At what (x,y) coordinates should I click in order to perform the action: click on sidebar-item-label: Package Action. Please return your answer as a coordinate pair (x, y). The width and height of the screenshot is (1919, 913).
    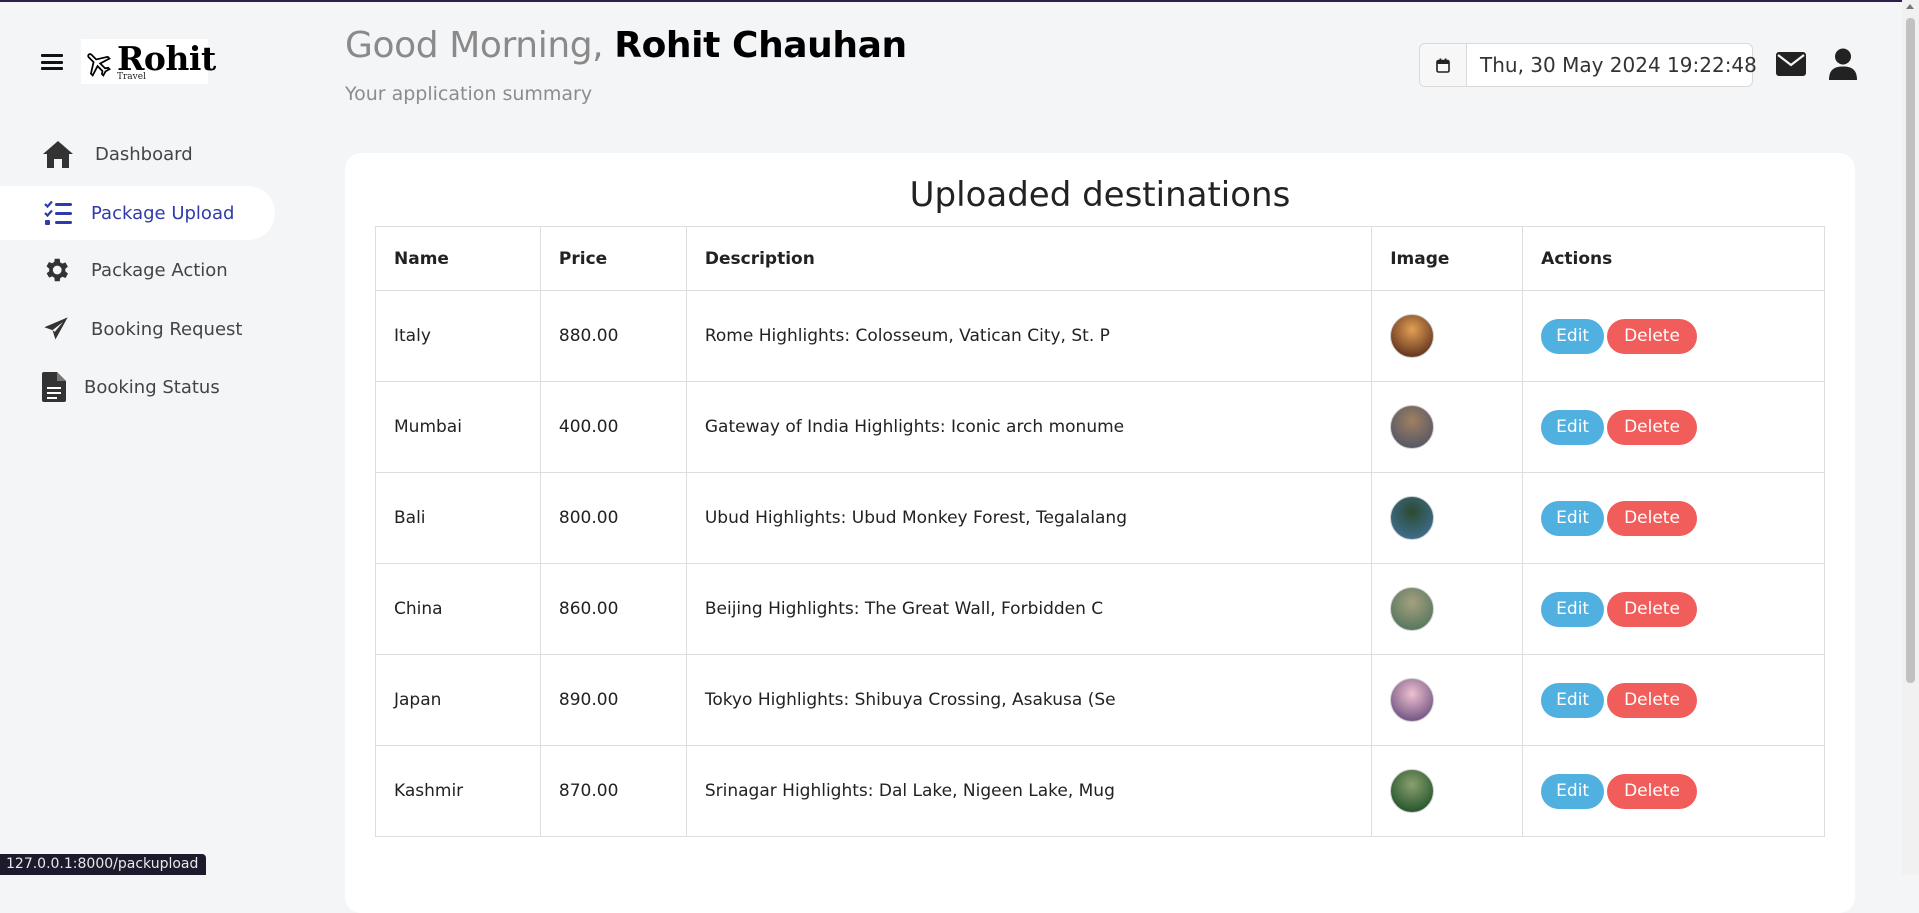
    Looking at the image, I should click on (159, 270).